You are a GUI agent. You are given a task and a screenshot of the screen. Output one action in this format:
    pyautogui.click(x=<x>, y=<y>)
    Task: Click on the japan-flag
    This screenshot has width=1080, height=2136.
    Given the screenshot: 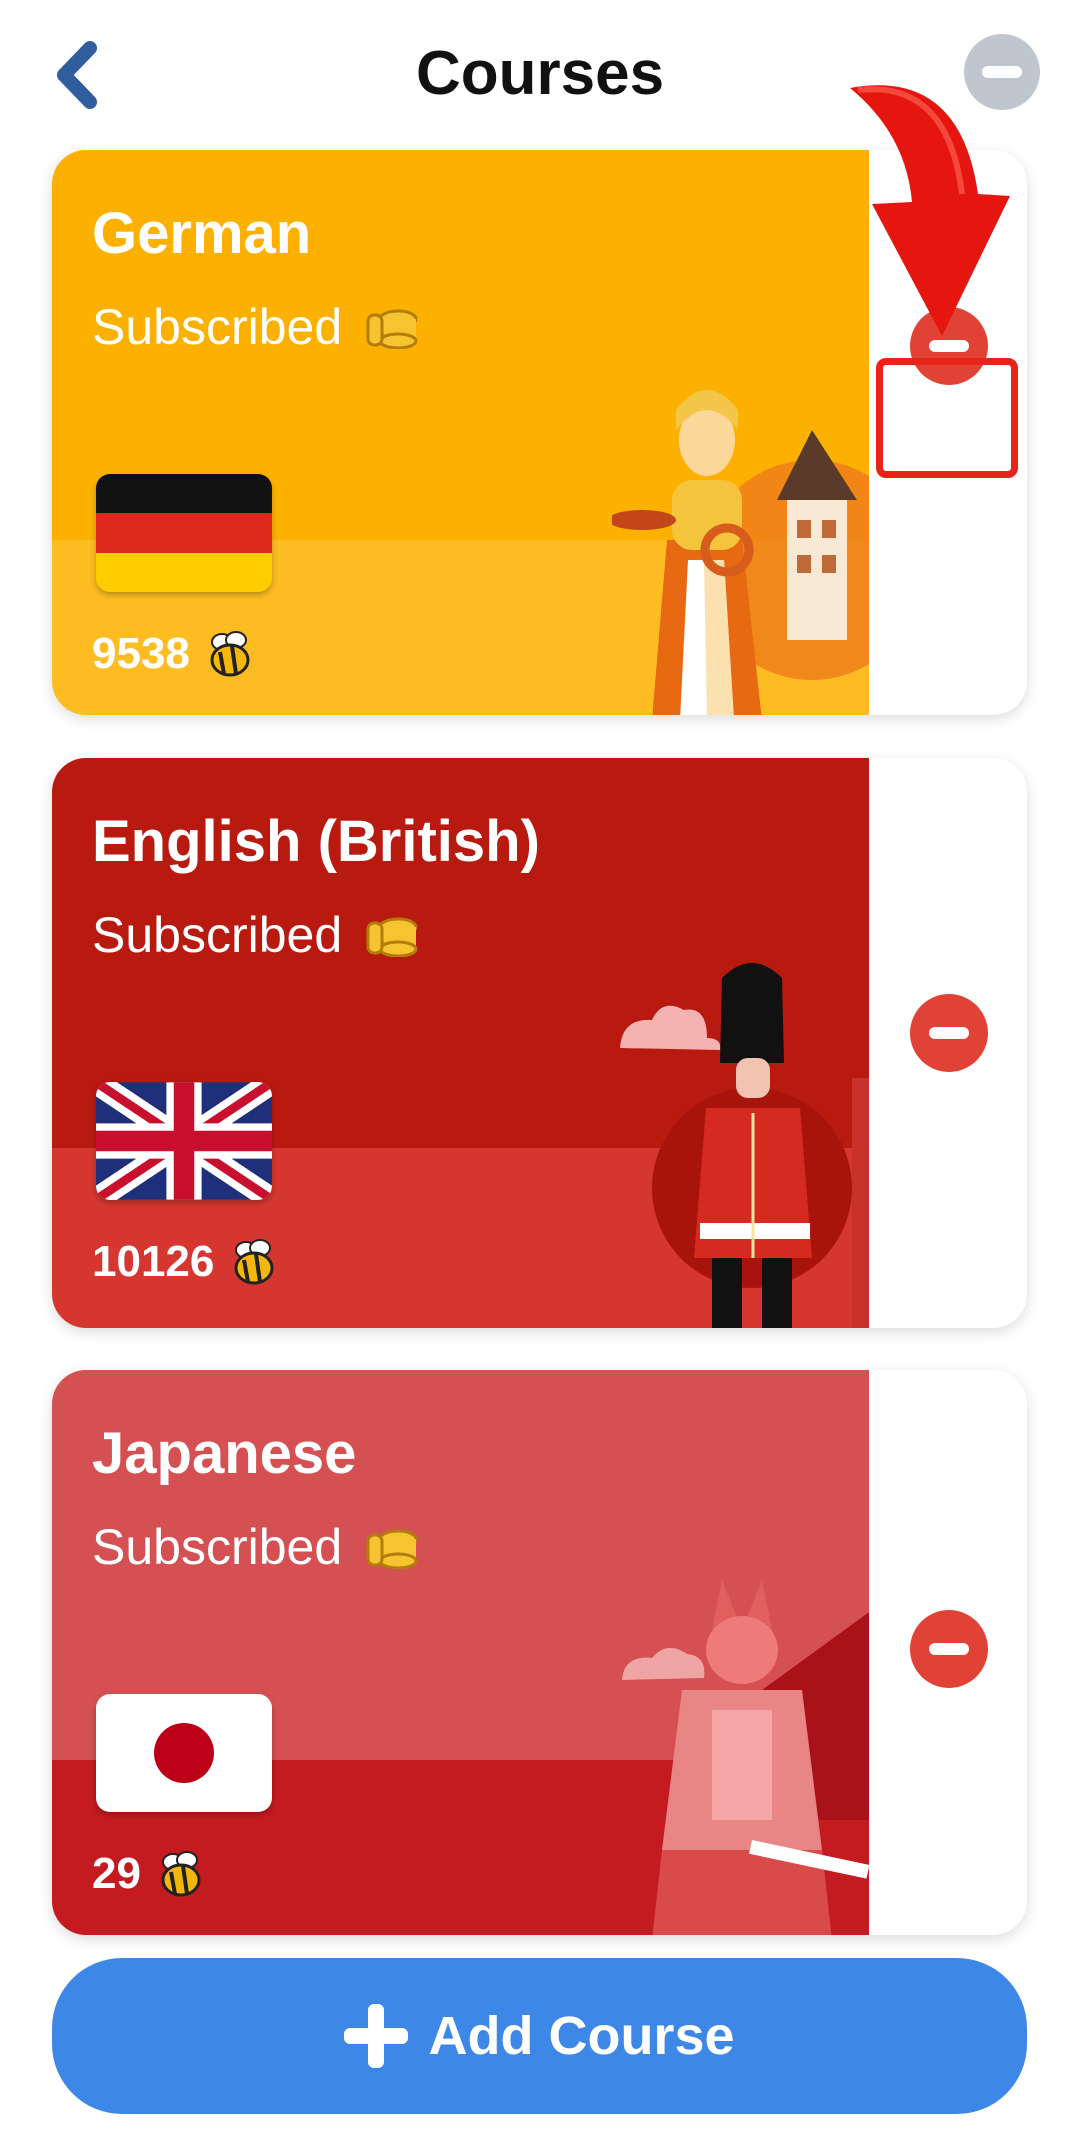 What is the action you would take?
    pyautogui.click(x=184, y=1753)
    